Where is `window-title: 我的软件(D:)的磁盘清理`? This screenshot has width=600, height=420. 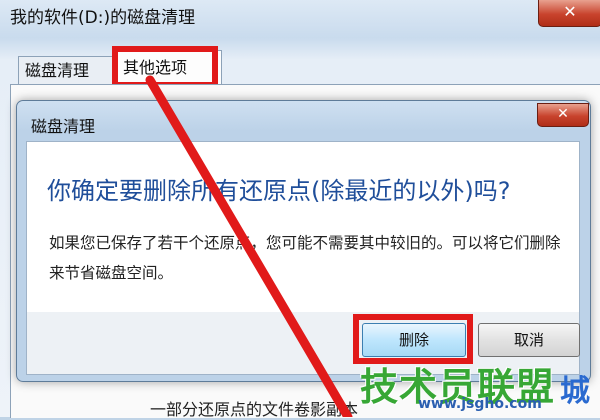
window-title: 我的软件(D:)的磁盘清理 is located at coordinates (103, 18).